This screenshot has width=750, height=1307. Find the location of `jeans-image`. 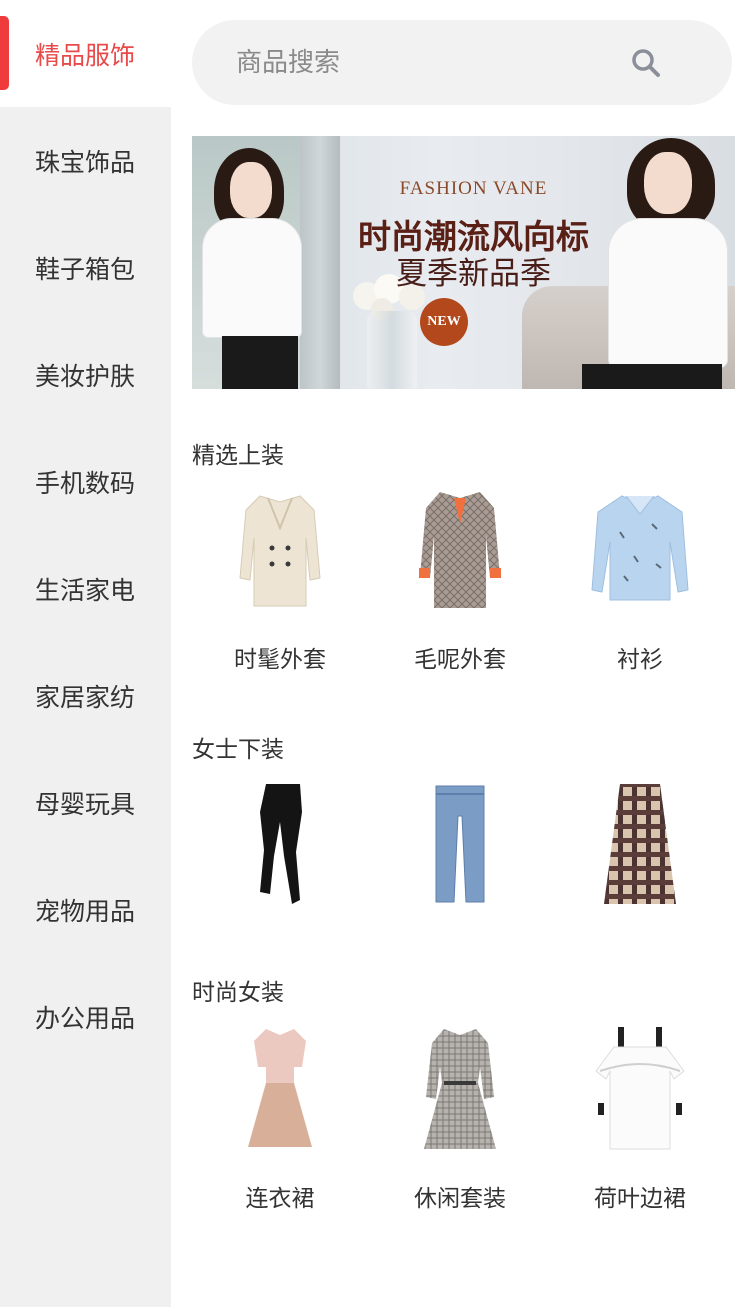

jeans-image is located at coordinates (460, 844).